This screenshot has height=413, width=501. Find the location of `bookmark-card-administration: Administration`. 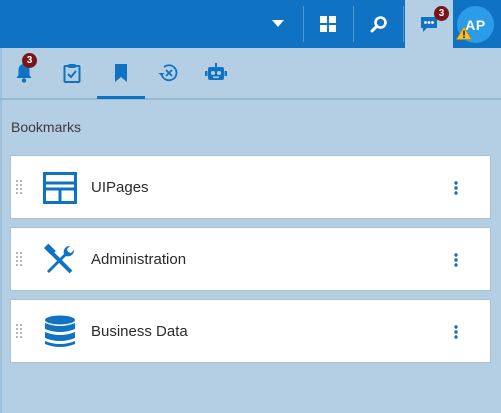

bookmark-card-administration: Administration is located at coordinates (250, 259).